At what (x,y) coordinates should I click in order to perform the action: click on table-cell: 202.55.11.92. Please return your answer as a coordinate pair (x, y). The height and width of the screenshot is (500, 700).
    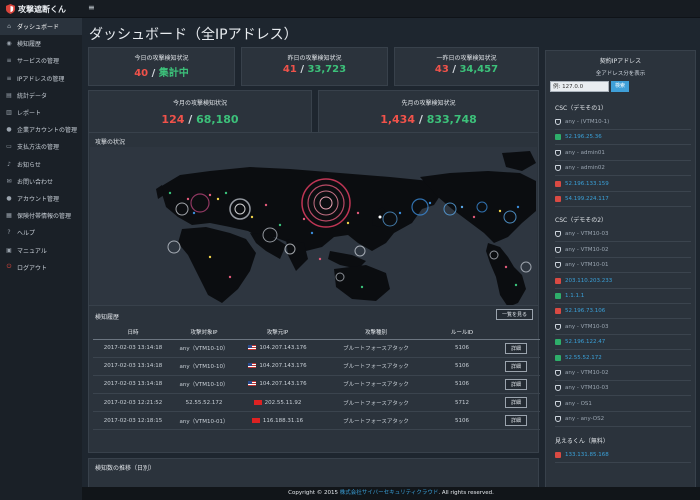
    Looking at the image, I should click on (277, 403).